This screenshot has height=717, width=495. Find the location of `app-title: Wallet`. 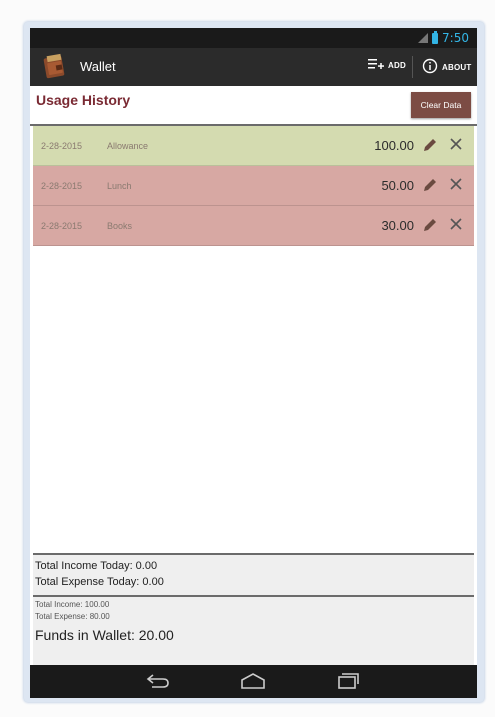

app-title: Wallet is located at coordinates (98, 66).